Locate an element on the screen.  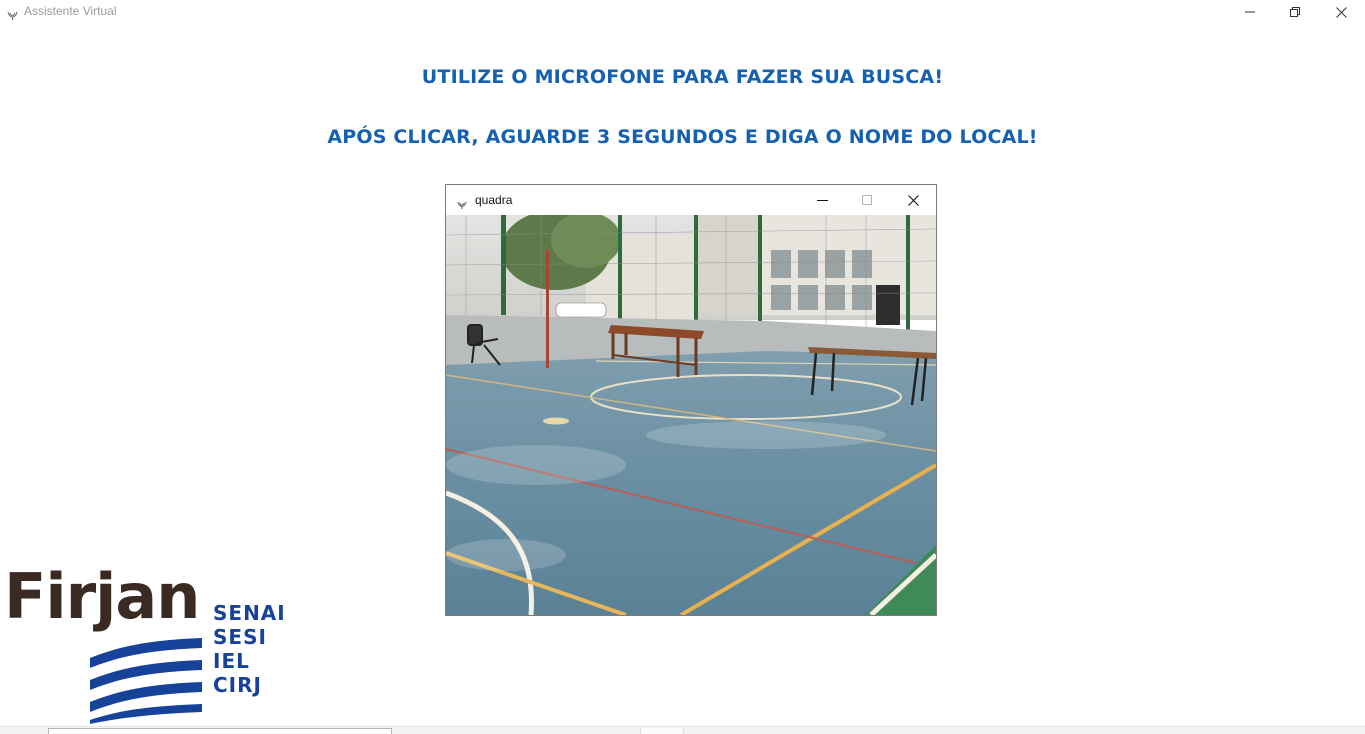
image-window-close-button is located at coordinates (913, 200).